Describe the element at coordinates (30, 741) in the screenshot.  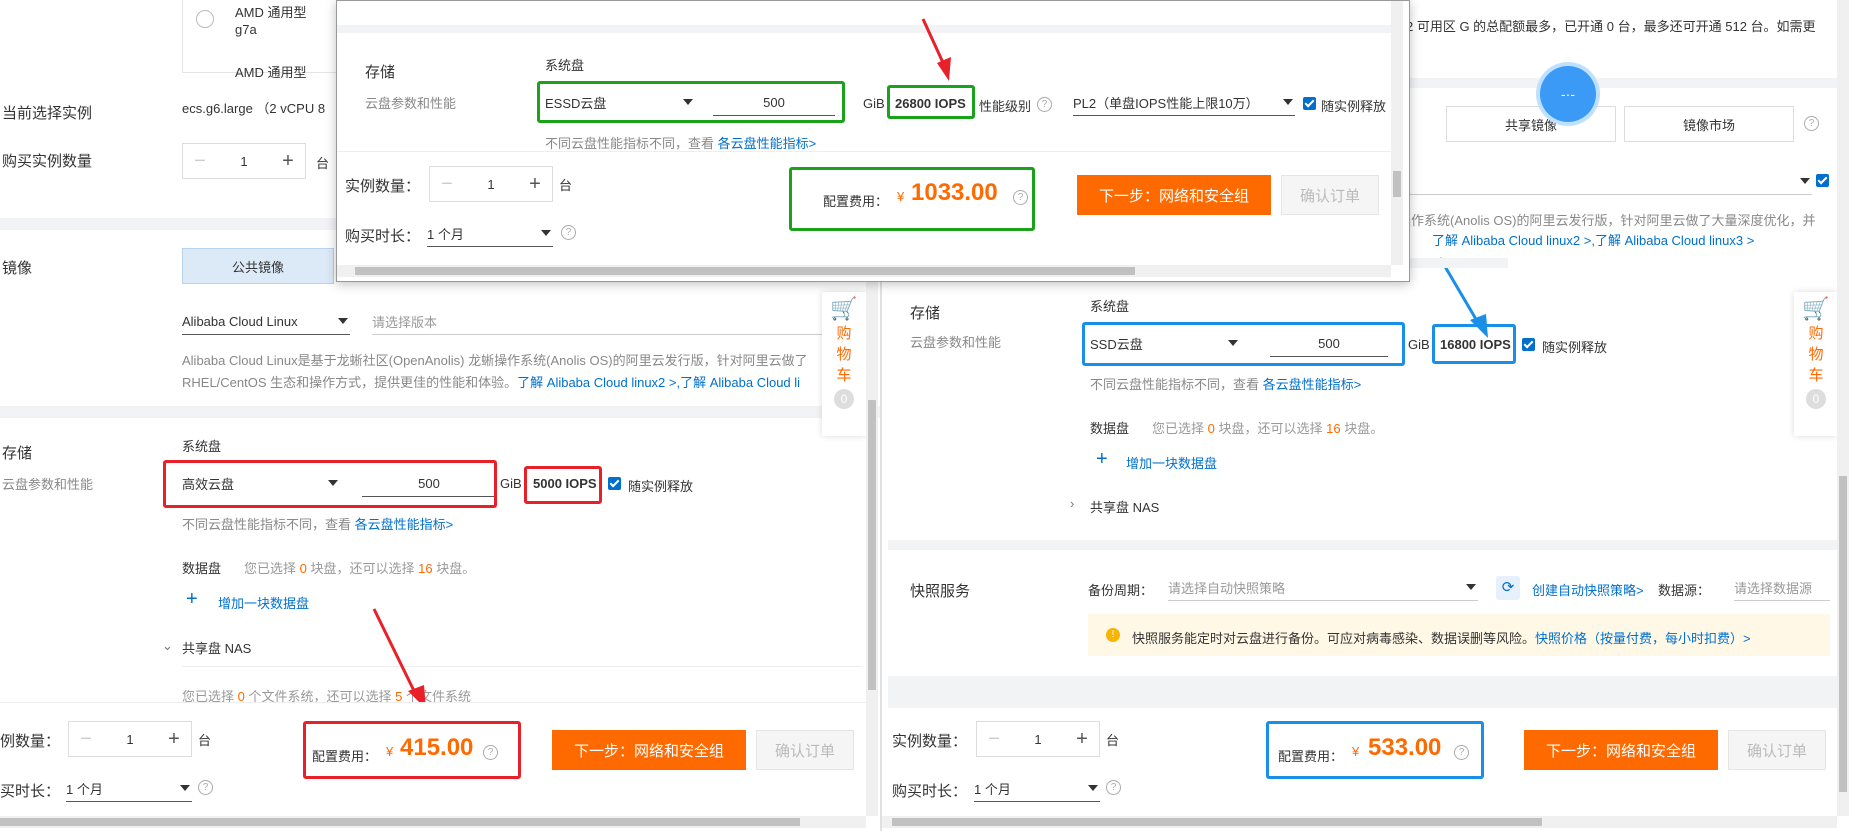
I see `qty-label: 例数量：` at that location.